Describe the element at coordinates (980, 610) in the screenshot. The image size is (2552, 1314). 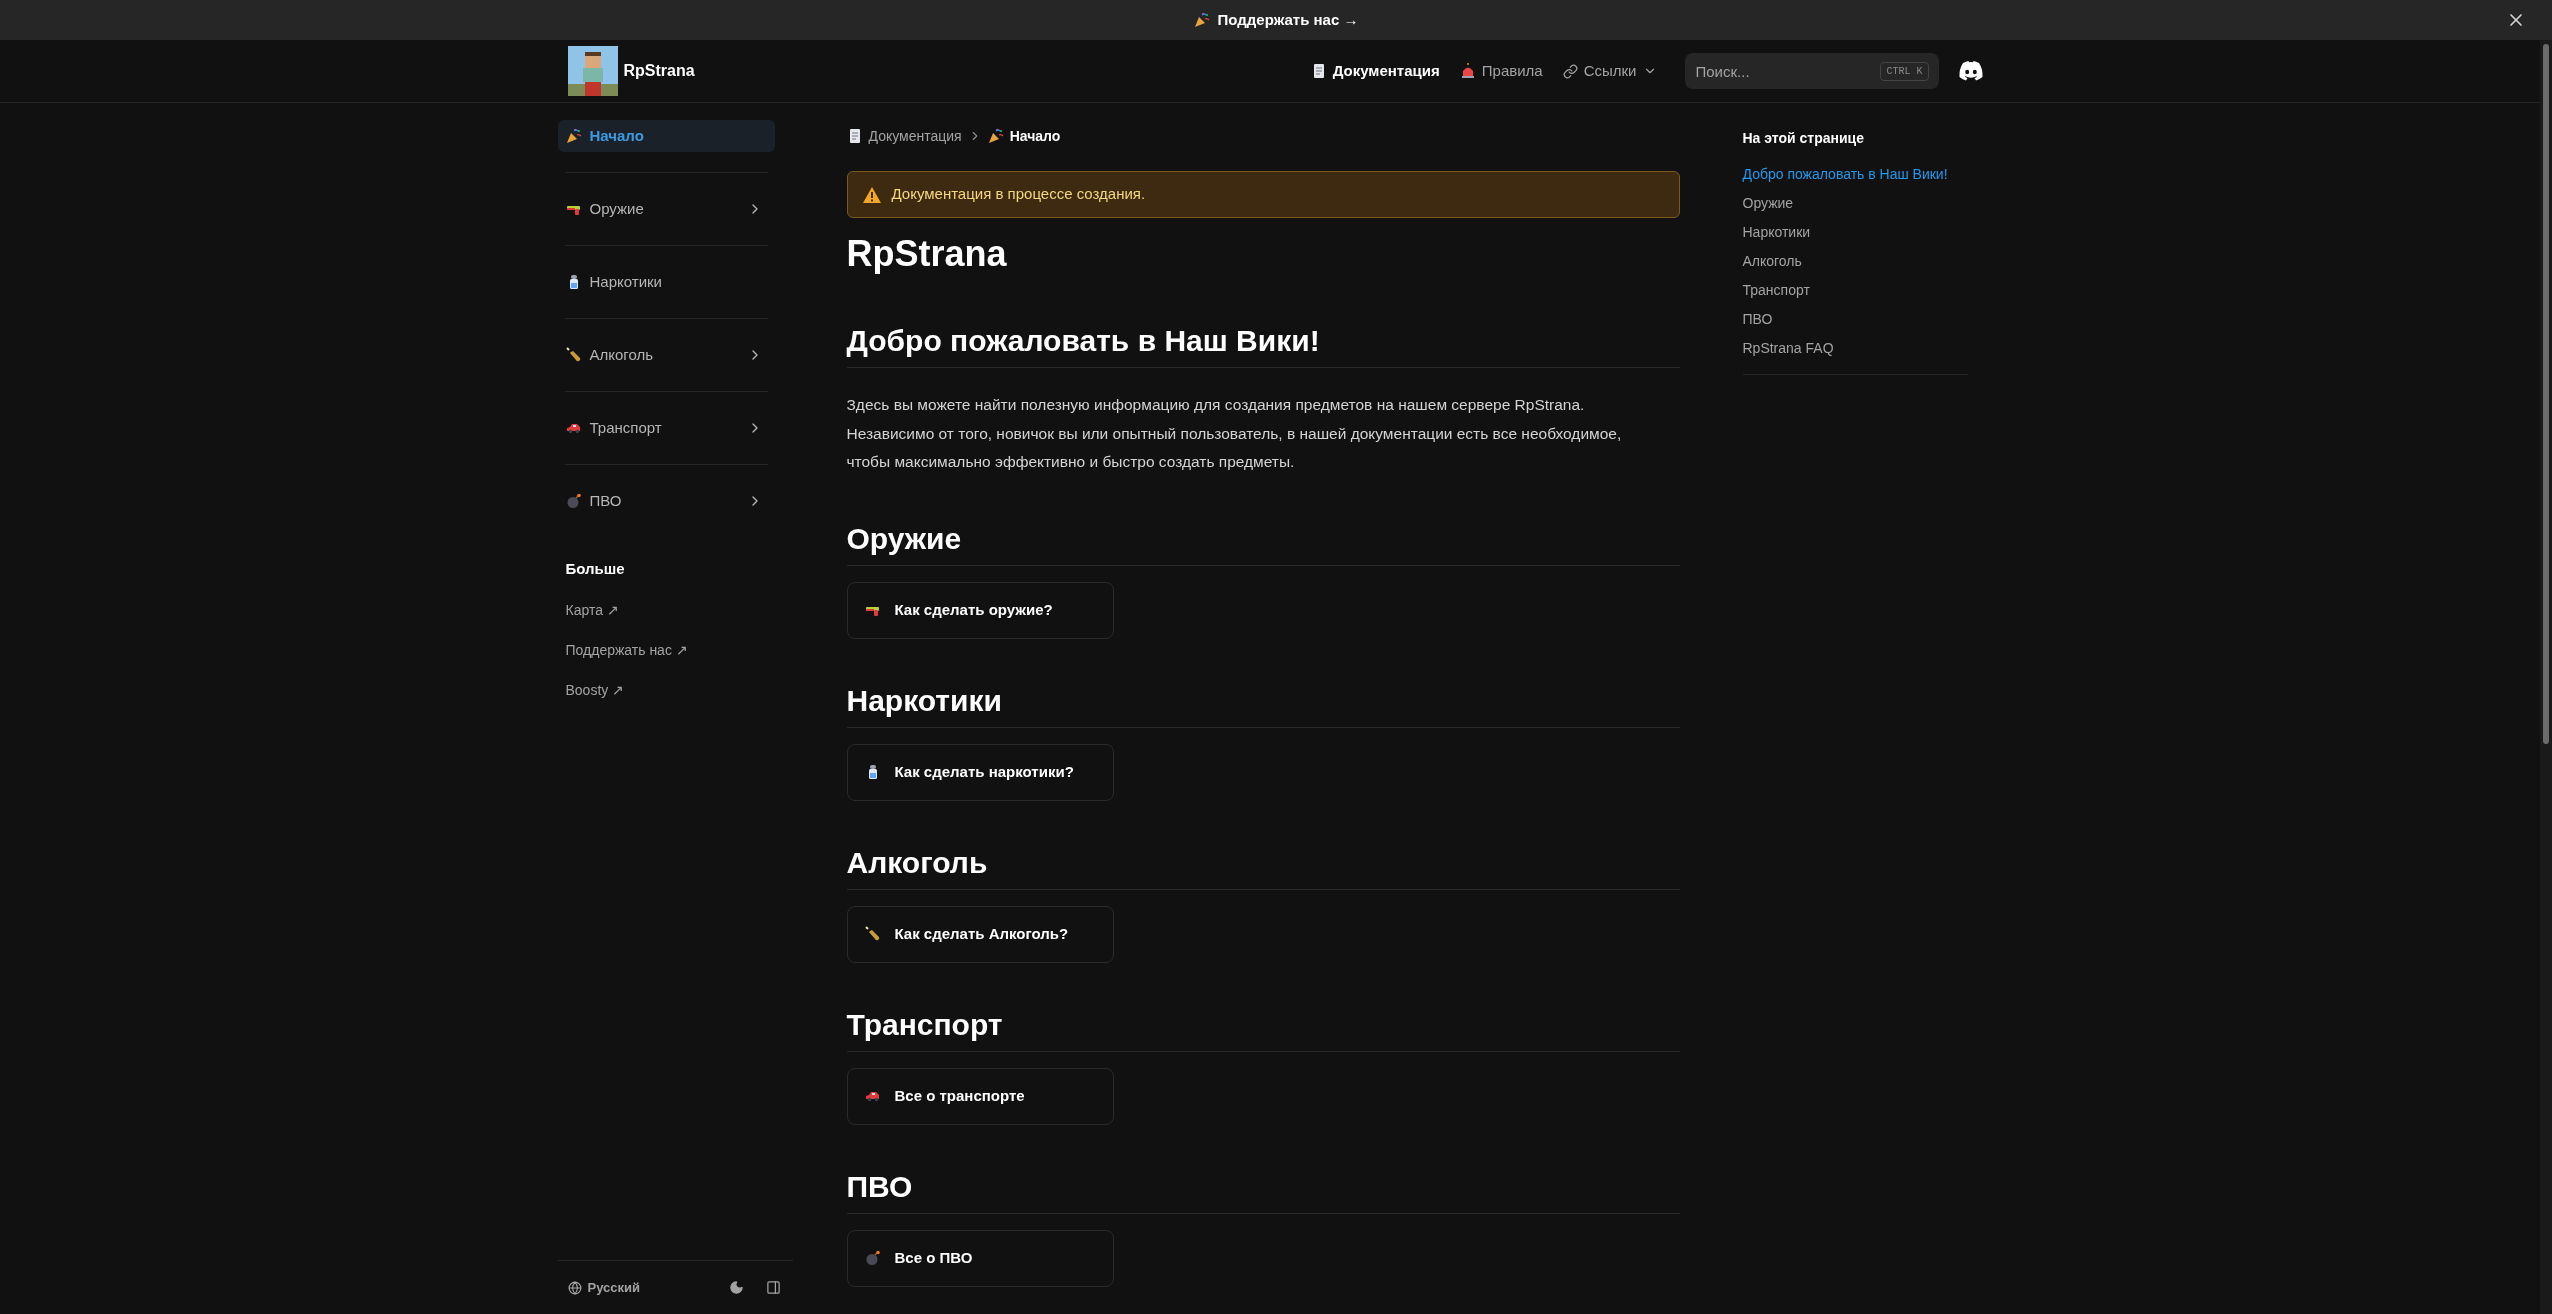
I see `link-card: Как сделать оружие?` at that location.